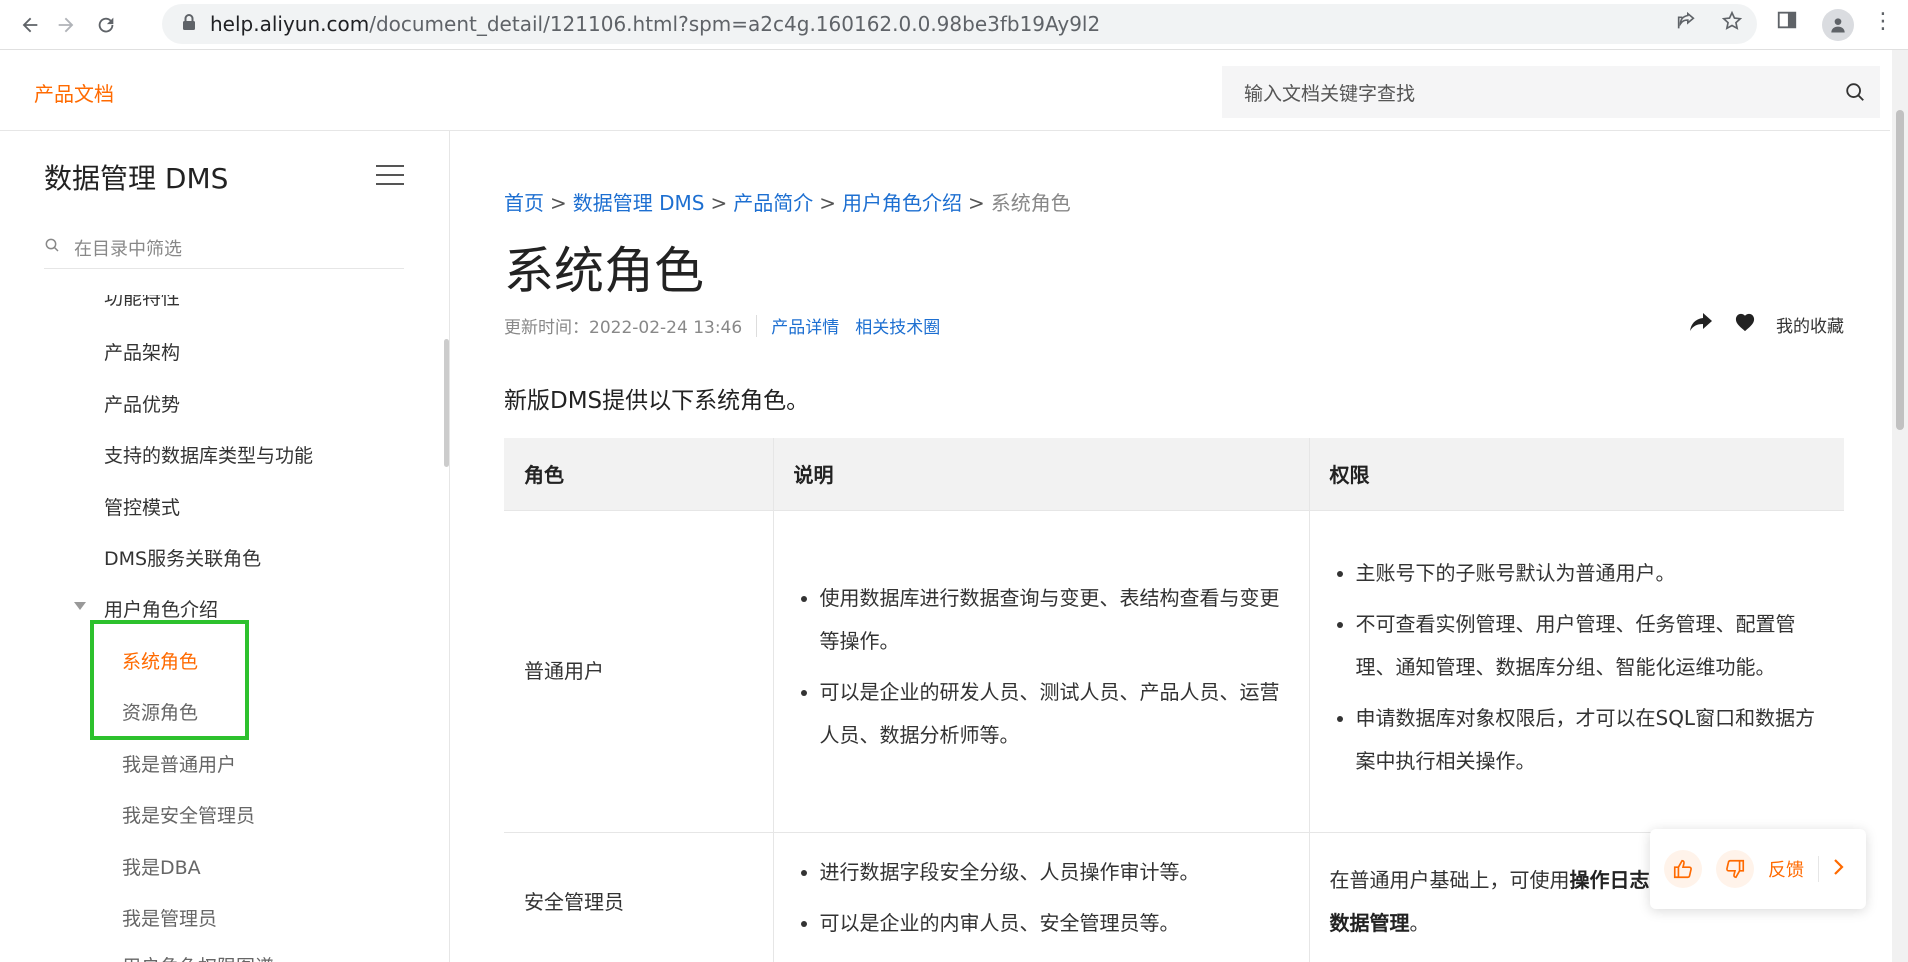 This screenshot has height=962, width=1908. I want to click on sidebar-scrollbar, so click(446, 403).